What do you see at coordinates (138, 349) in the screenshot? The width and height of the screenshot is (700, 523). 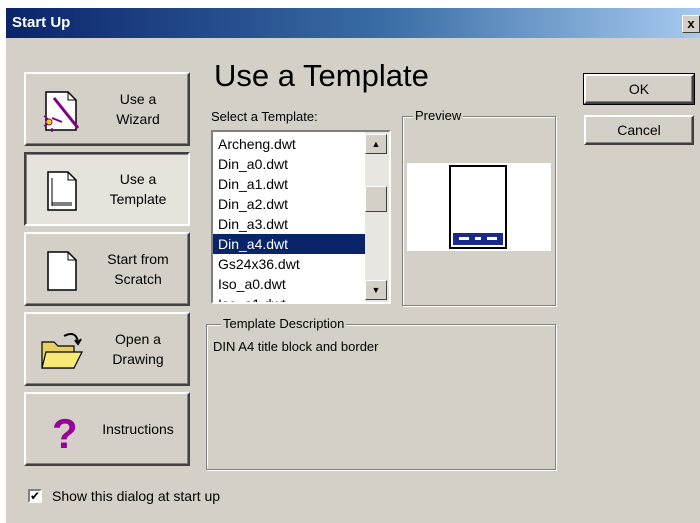 I see `sidebar-button-label: Open a Drawing` at bounding box center [138, 349].